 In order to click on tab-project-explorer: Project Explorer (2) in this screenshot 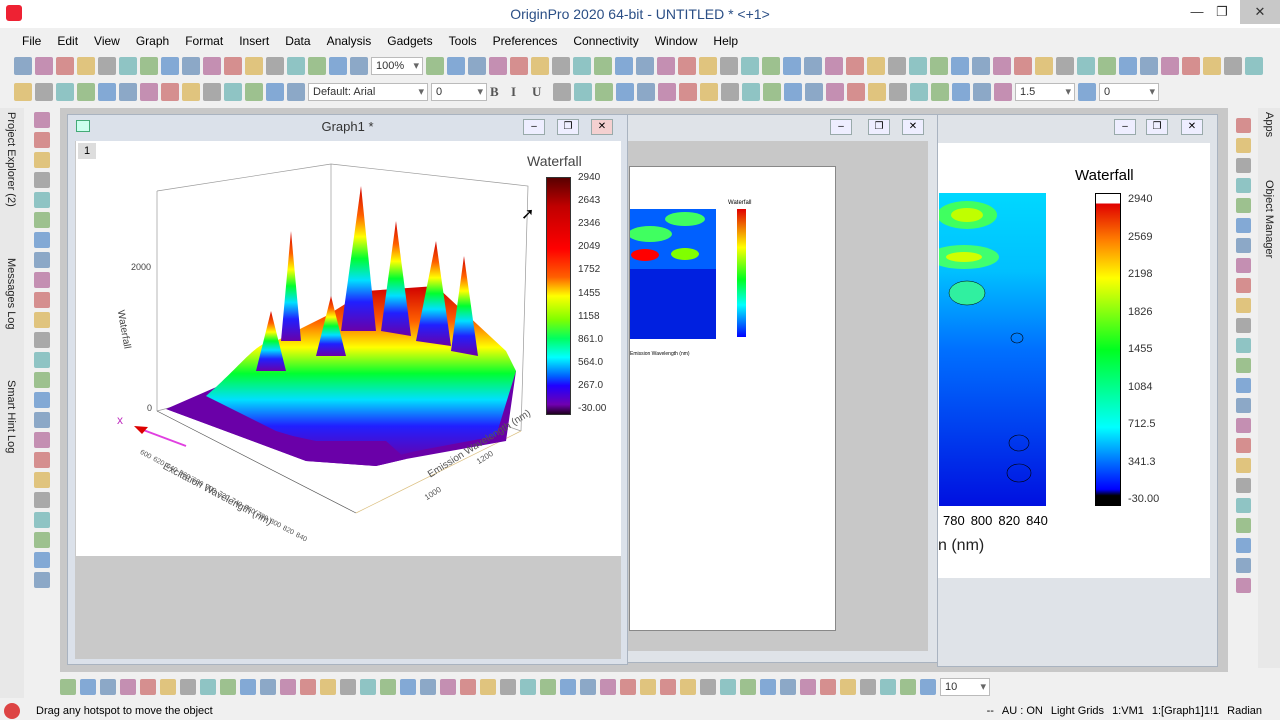, I will do `click(11, 159)`.